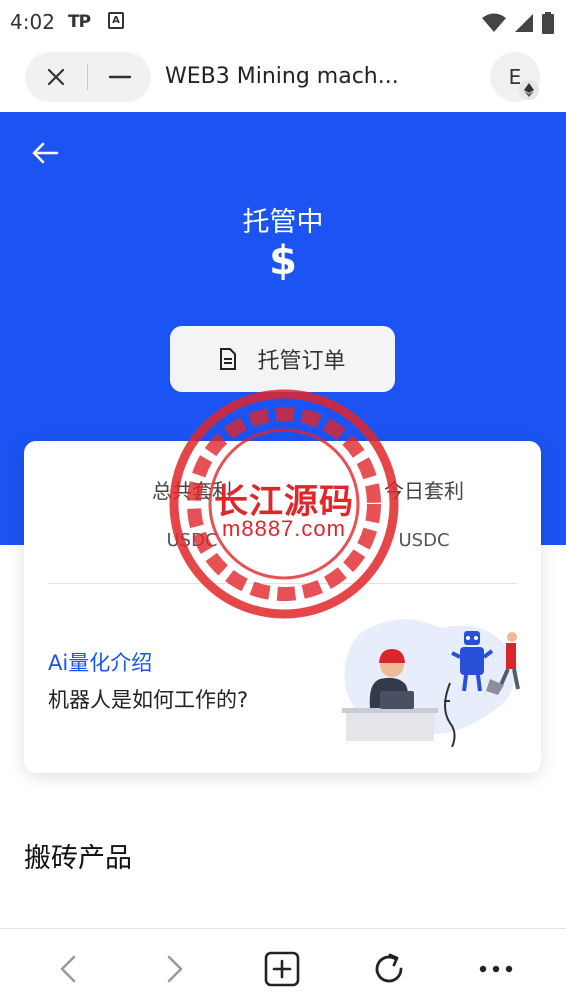 The width and height of the screenshot is (566, 1006). I want to click on browser-bottom-nav, so click(283, 967).